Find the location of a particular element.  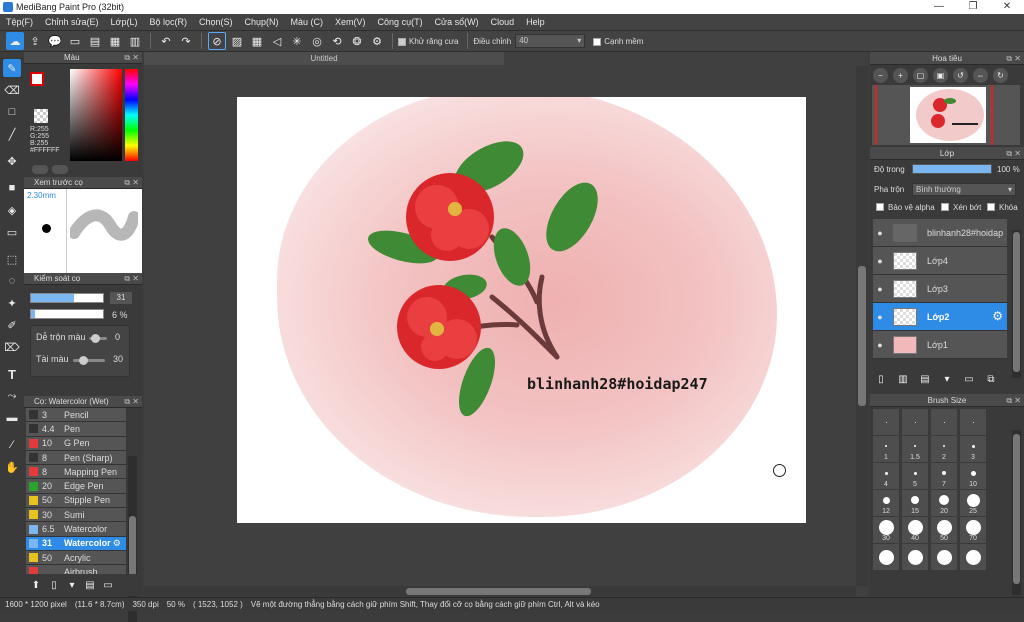

menu-tools: Công cụ(T) is located at coordinates (400, 22).